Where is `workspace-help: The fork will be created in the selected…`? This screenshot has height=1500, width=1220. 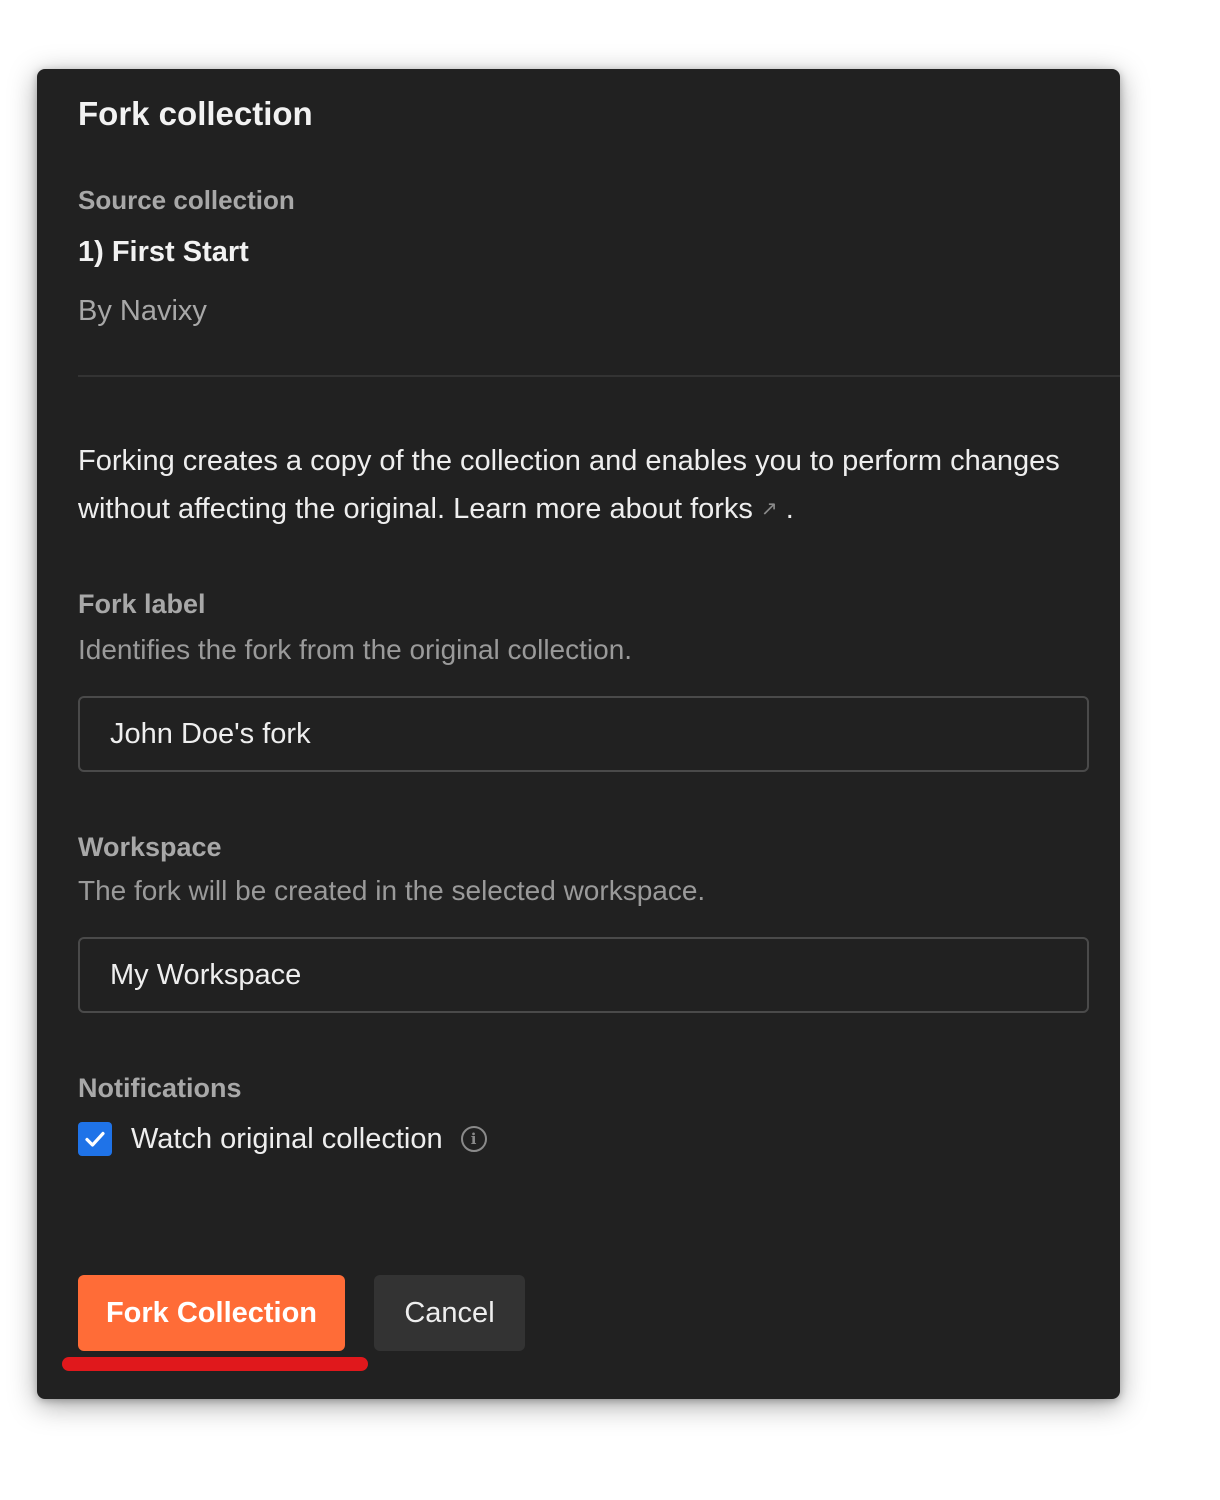
workspace-help: The fork will be created in the selected… is located at coordinates (392, 890).